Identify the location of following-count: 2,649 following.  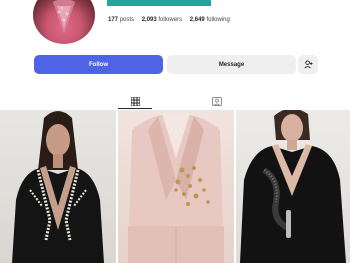
(210, 20).